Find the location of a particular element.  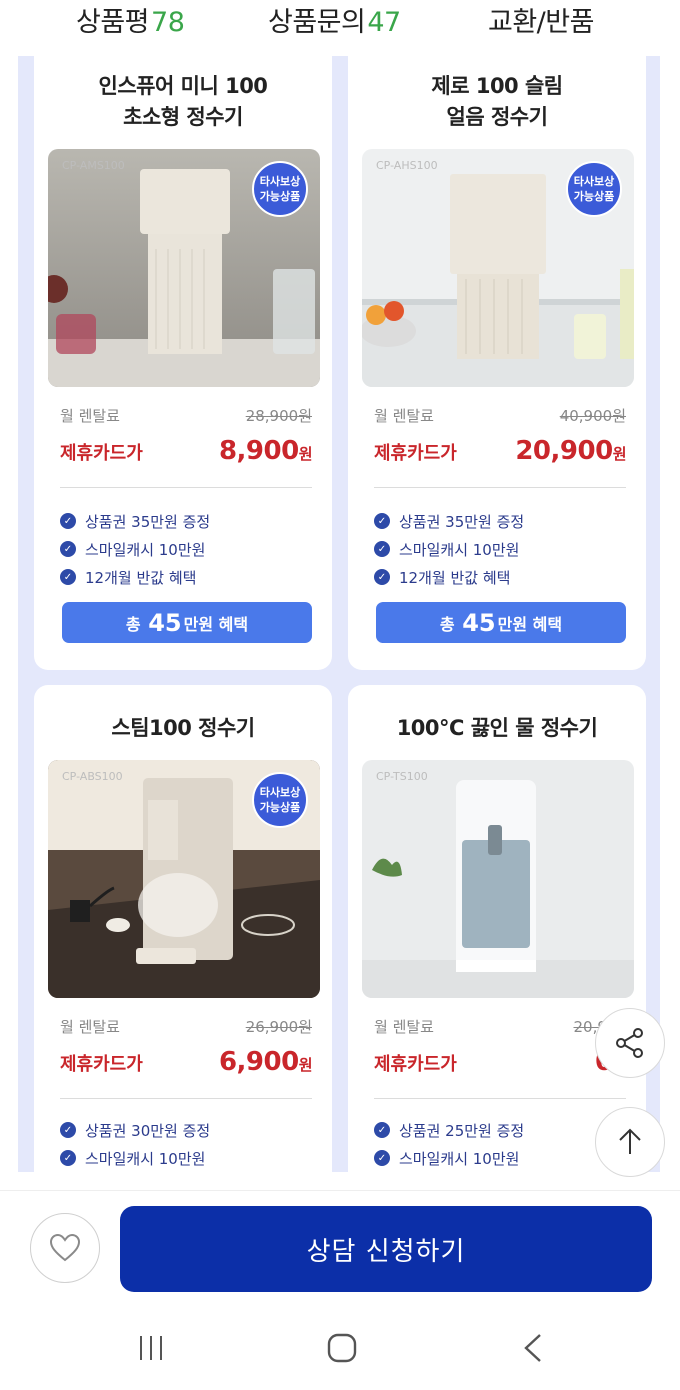

benefit-item: ✓ 12개월 반값 혜택 is located at coordinates (186, 577).